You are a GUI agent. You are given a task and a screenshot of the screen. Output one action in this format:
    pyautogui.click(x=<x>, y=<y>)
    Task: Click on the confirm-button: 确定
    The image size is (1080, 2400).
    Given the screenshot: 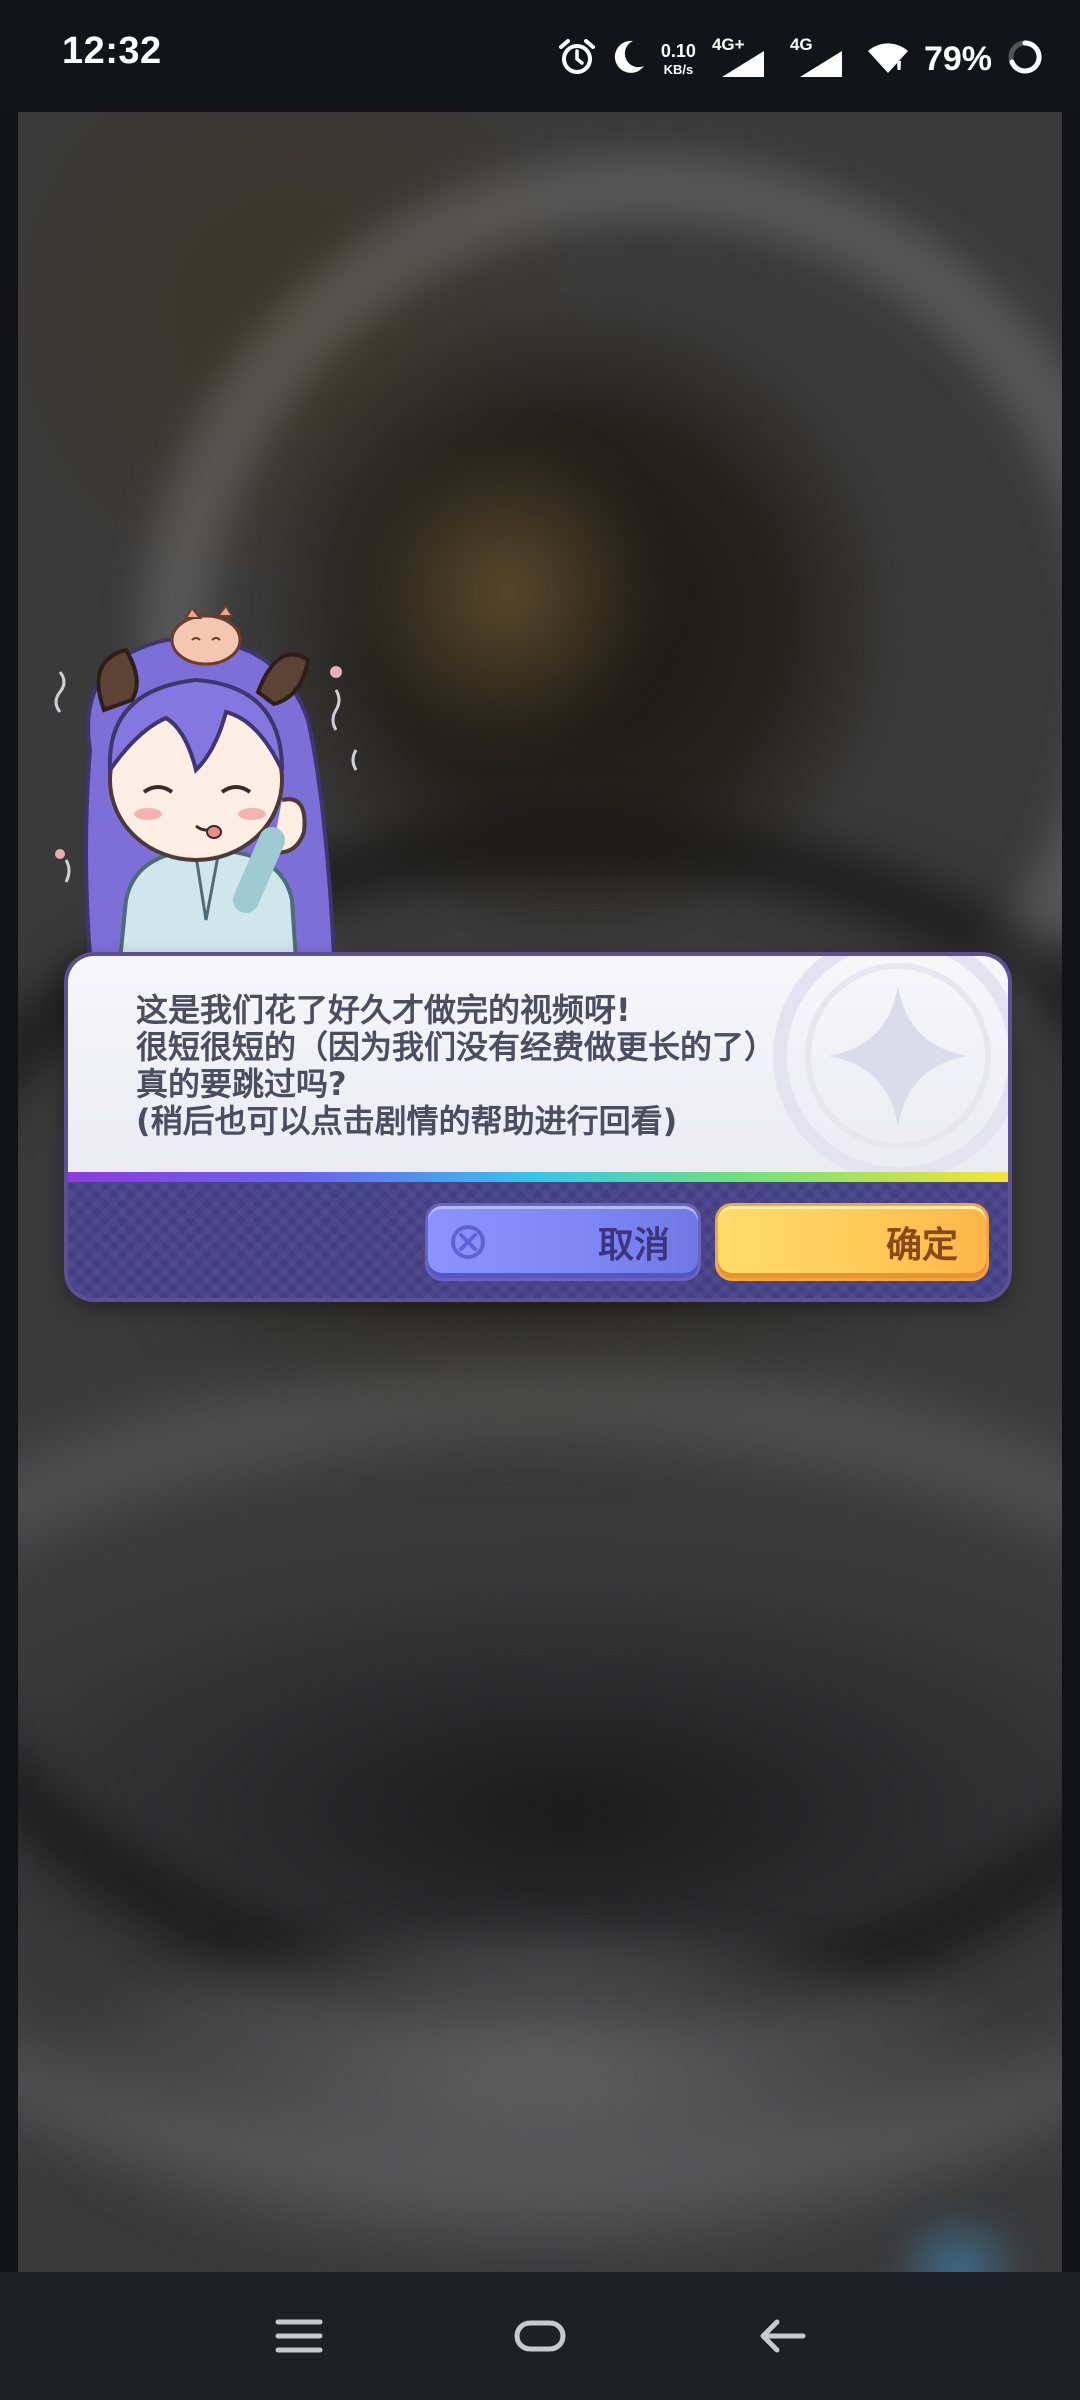 What is the action you would take?
    pyautogui.click(x=852, y=1242)
    